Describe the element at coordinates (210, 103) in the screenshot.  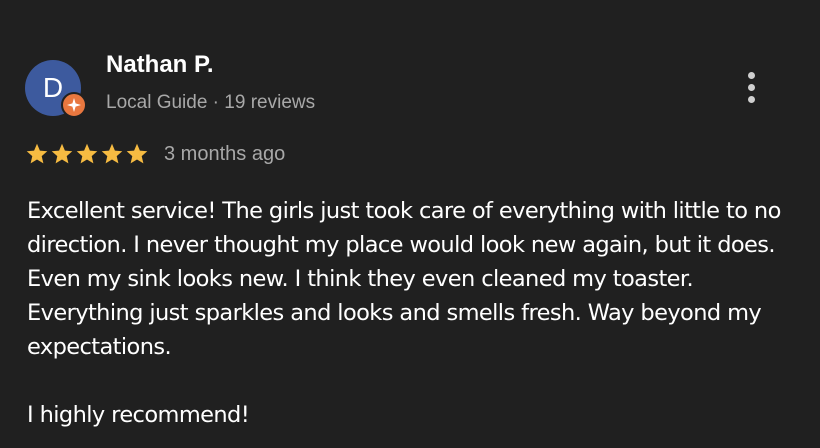
I see `reviewer-meta: Local Guide · 19 reviews` at that location.